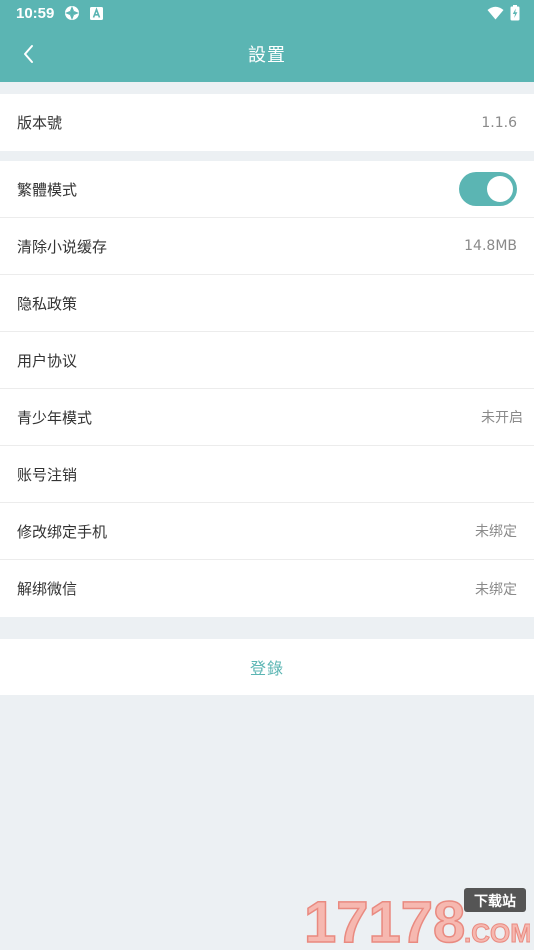 The image size is (534, 950). What do you see at coordinates (267, 246) in the screenshot?
I see `clear-cache-row: 清除小说缓存 14.8MB` at bounding box center [267, 246].